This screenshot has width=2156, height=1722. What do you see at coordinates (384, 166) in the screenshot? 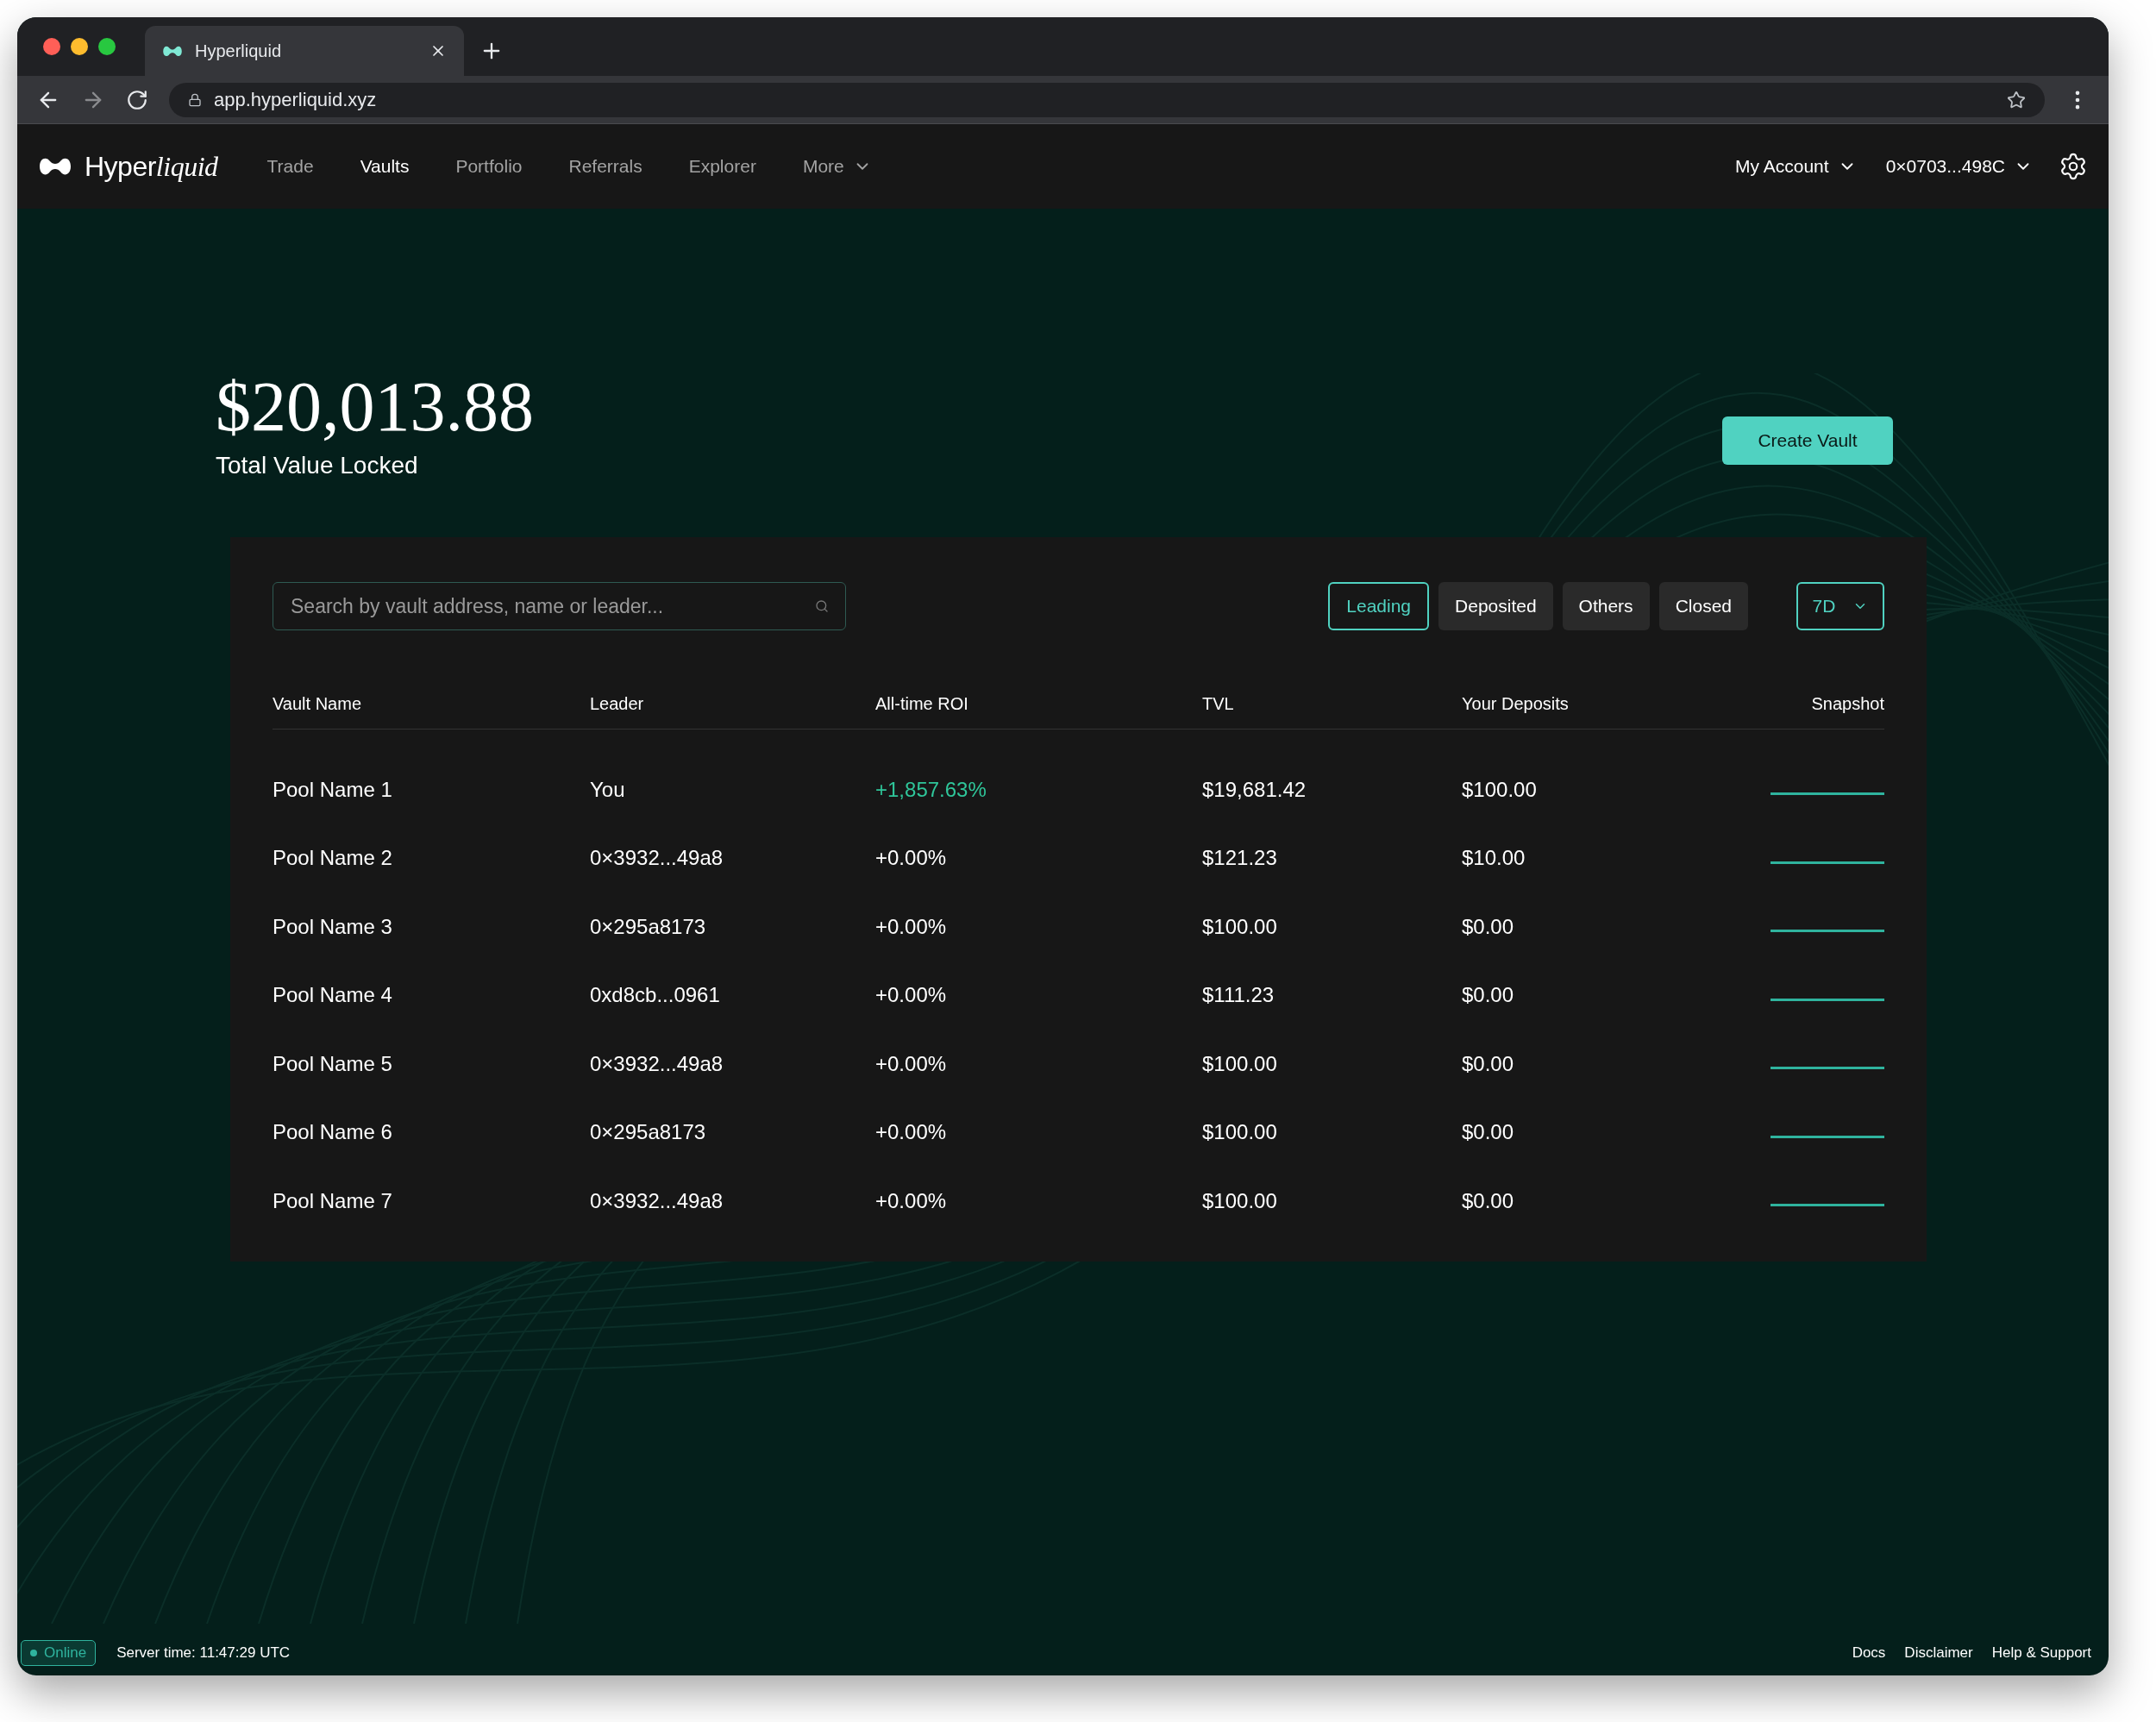
I see `nav-link: Vaults` at bounding box center [384, 166].